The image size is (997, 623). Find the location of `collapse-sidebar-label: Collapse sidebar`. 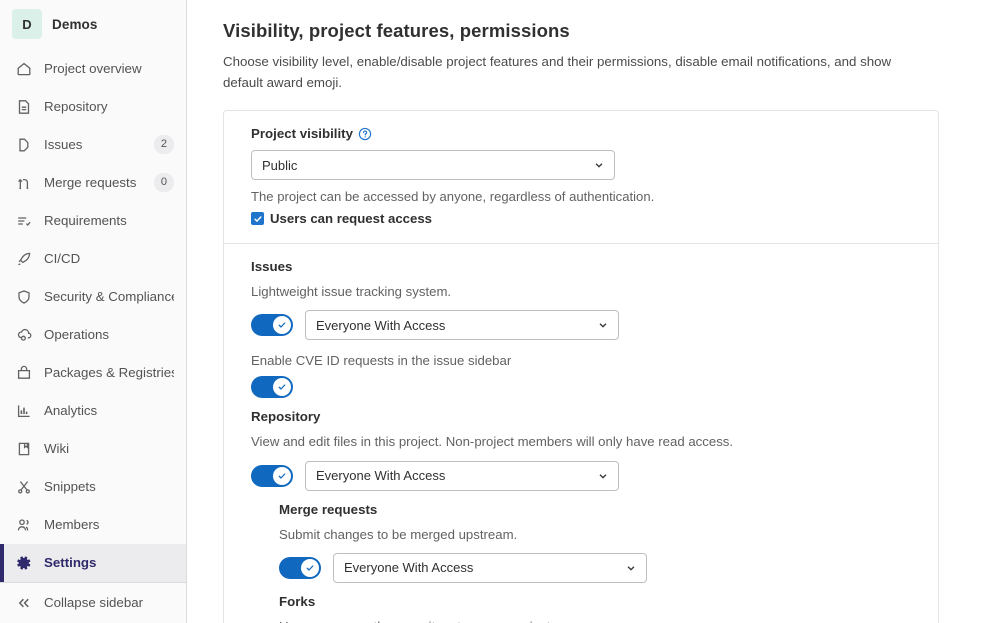

collapse-sidebar-label: Collapse sidebar is located at coordinates (94, 603).